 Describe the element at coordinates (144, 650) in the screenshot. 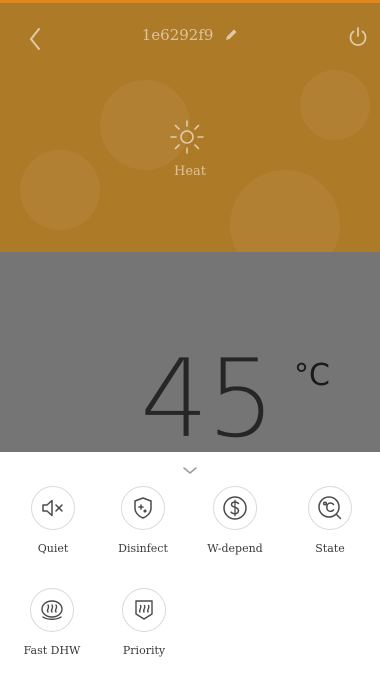

I see `function-label: Priority` at that location.